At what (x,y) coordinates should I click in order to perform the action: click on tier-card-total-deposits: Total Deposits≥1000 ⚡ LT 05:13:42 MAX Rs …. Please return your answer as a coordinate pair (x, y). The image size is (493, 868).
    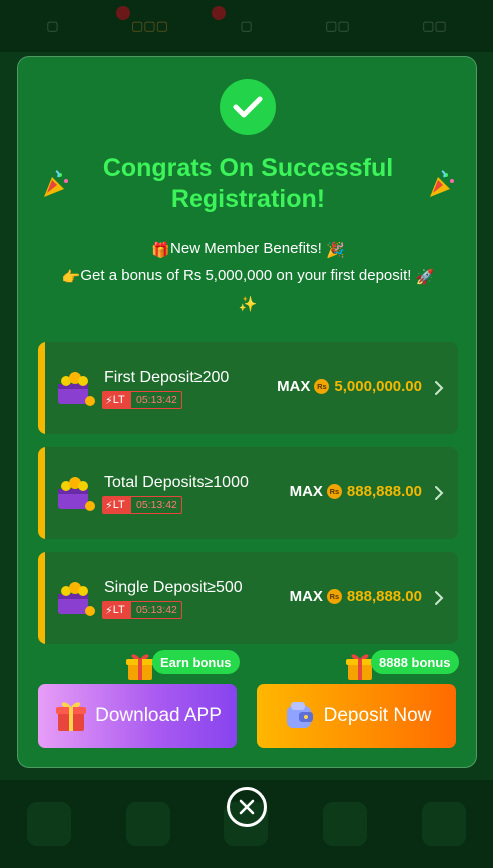
    Looking at the image, I should click on (248, 493).